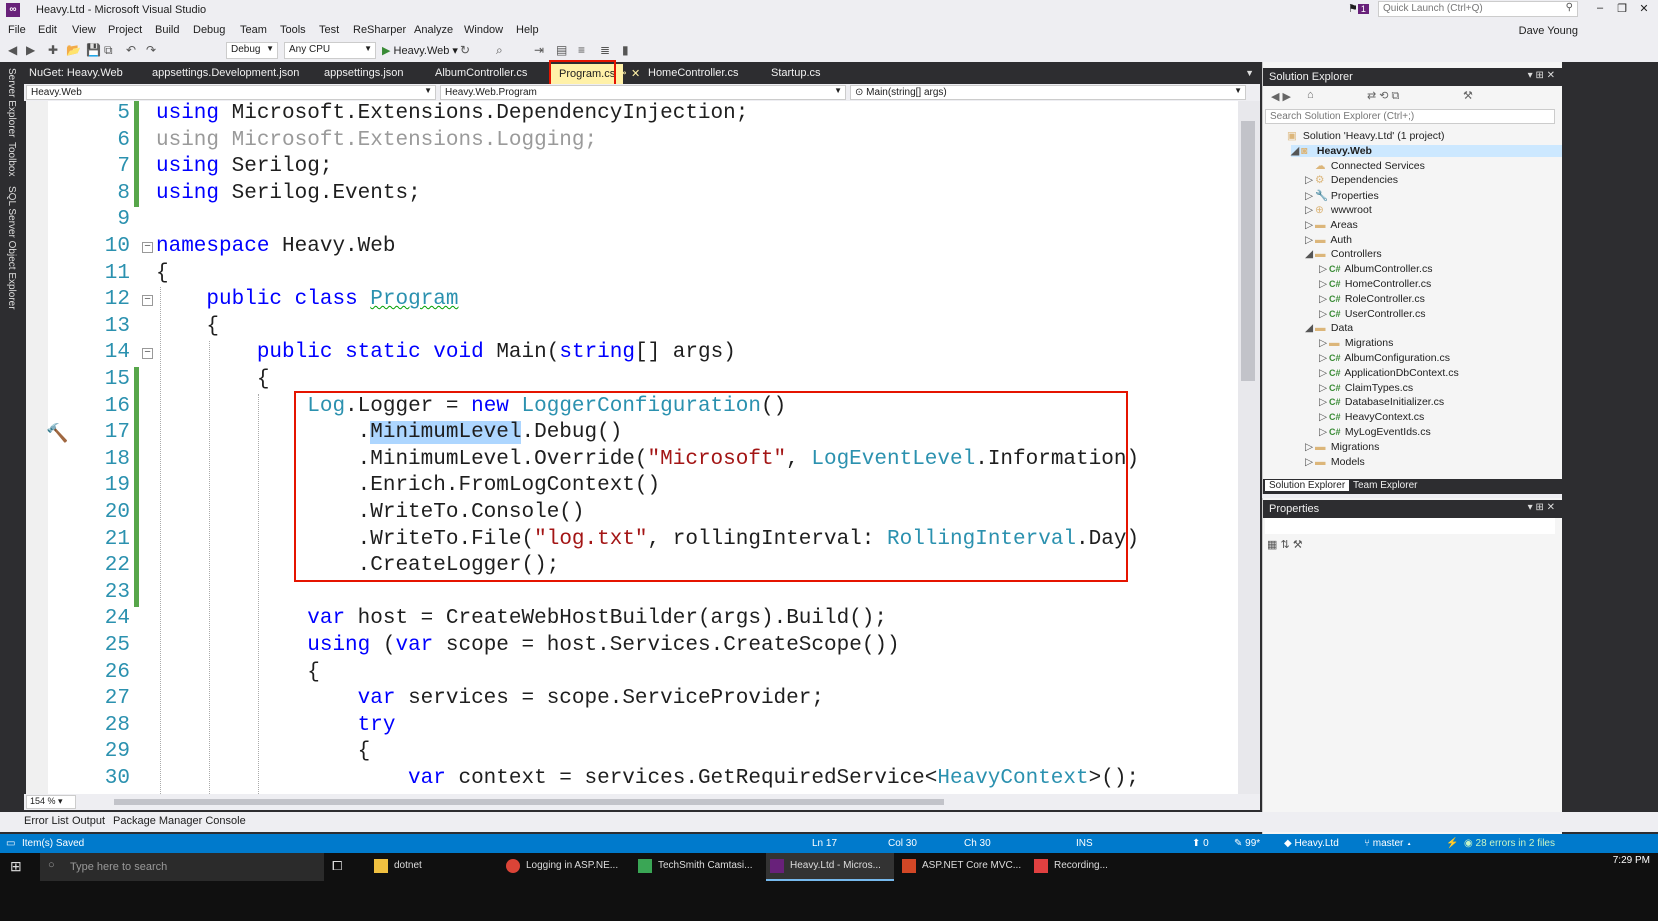 Image resolution: width=1658 pixels, height=921 pixels. Describe the element at coordinates (16, 866) in the screenshot. I see `windows-start-icon: ⊞` at that location.